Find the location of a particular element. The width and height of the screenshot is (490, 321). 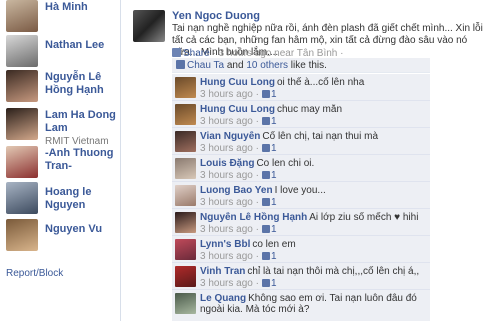

report-block-link: Report/Block is located at coordinates (34, 273).